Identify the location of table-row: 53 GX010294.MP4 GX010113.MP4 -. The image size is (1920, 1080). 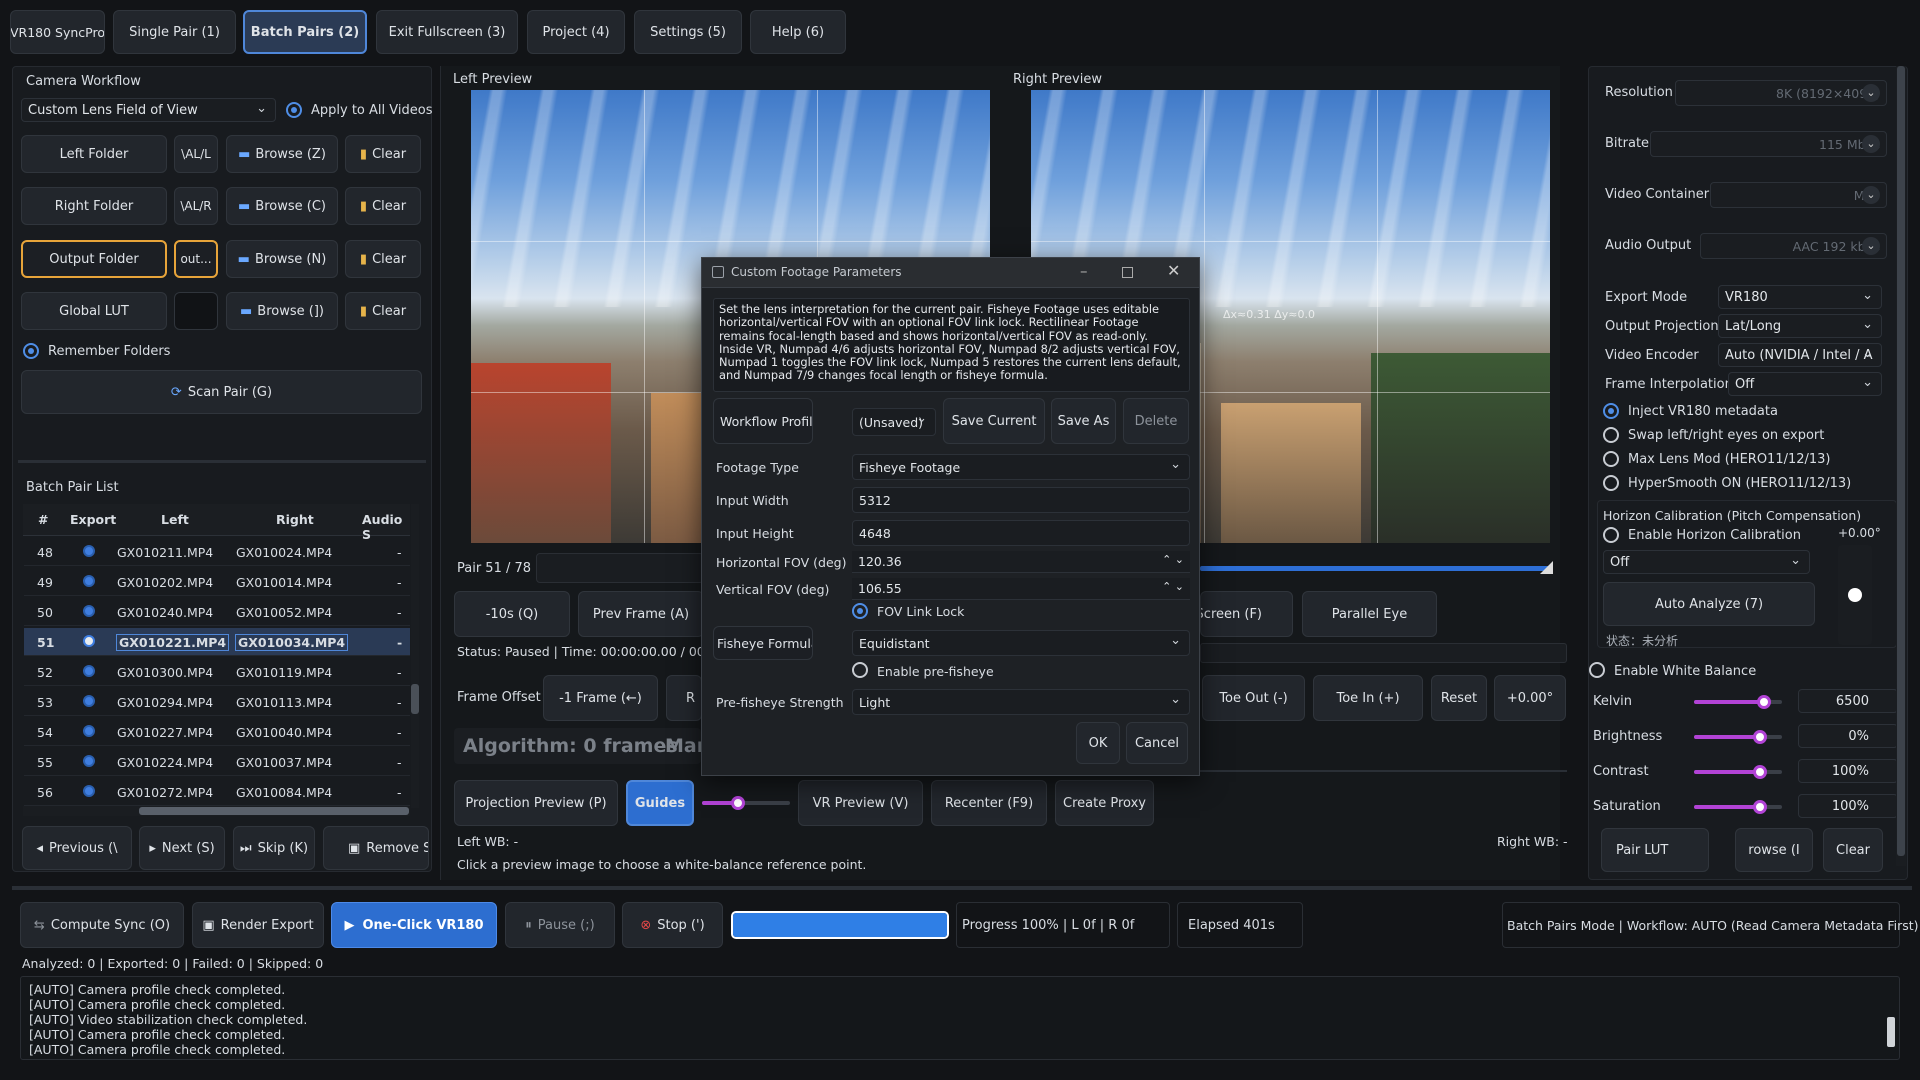
(217, 702).